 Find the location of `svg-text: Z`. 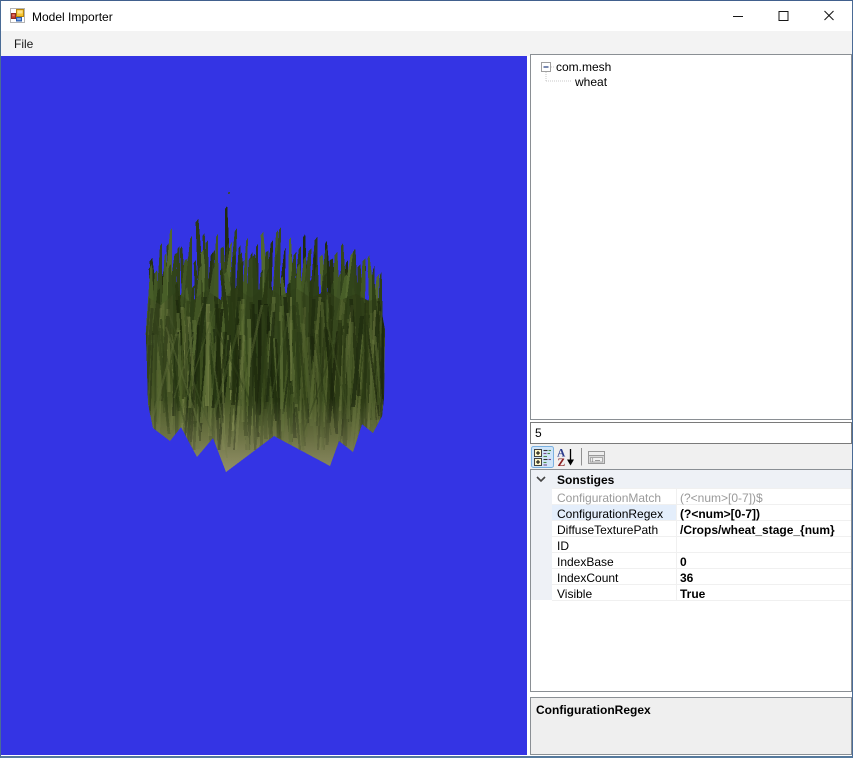

svg-text: Z is located at coordinates (562, 463).